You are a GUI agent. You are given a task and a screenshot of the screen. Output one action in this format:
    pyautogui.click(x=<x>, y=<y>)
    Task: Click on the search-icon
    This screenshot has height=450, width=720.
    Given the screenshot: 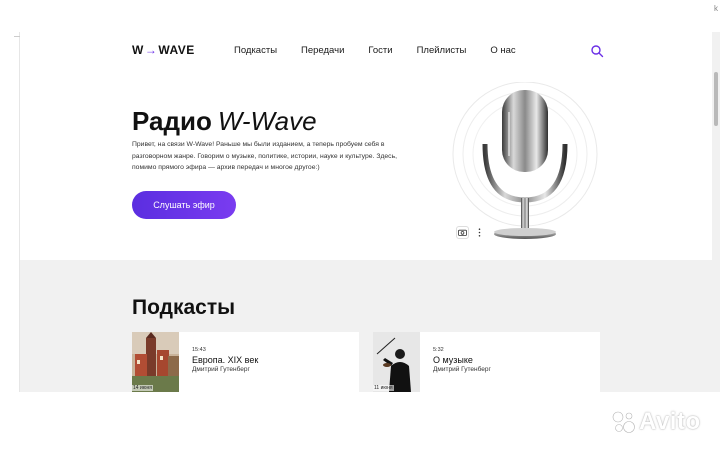 What is the action you would take?
    pyautogui.click(x=597, y=51)
    